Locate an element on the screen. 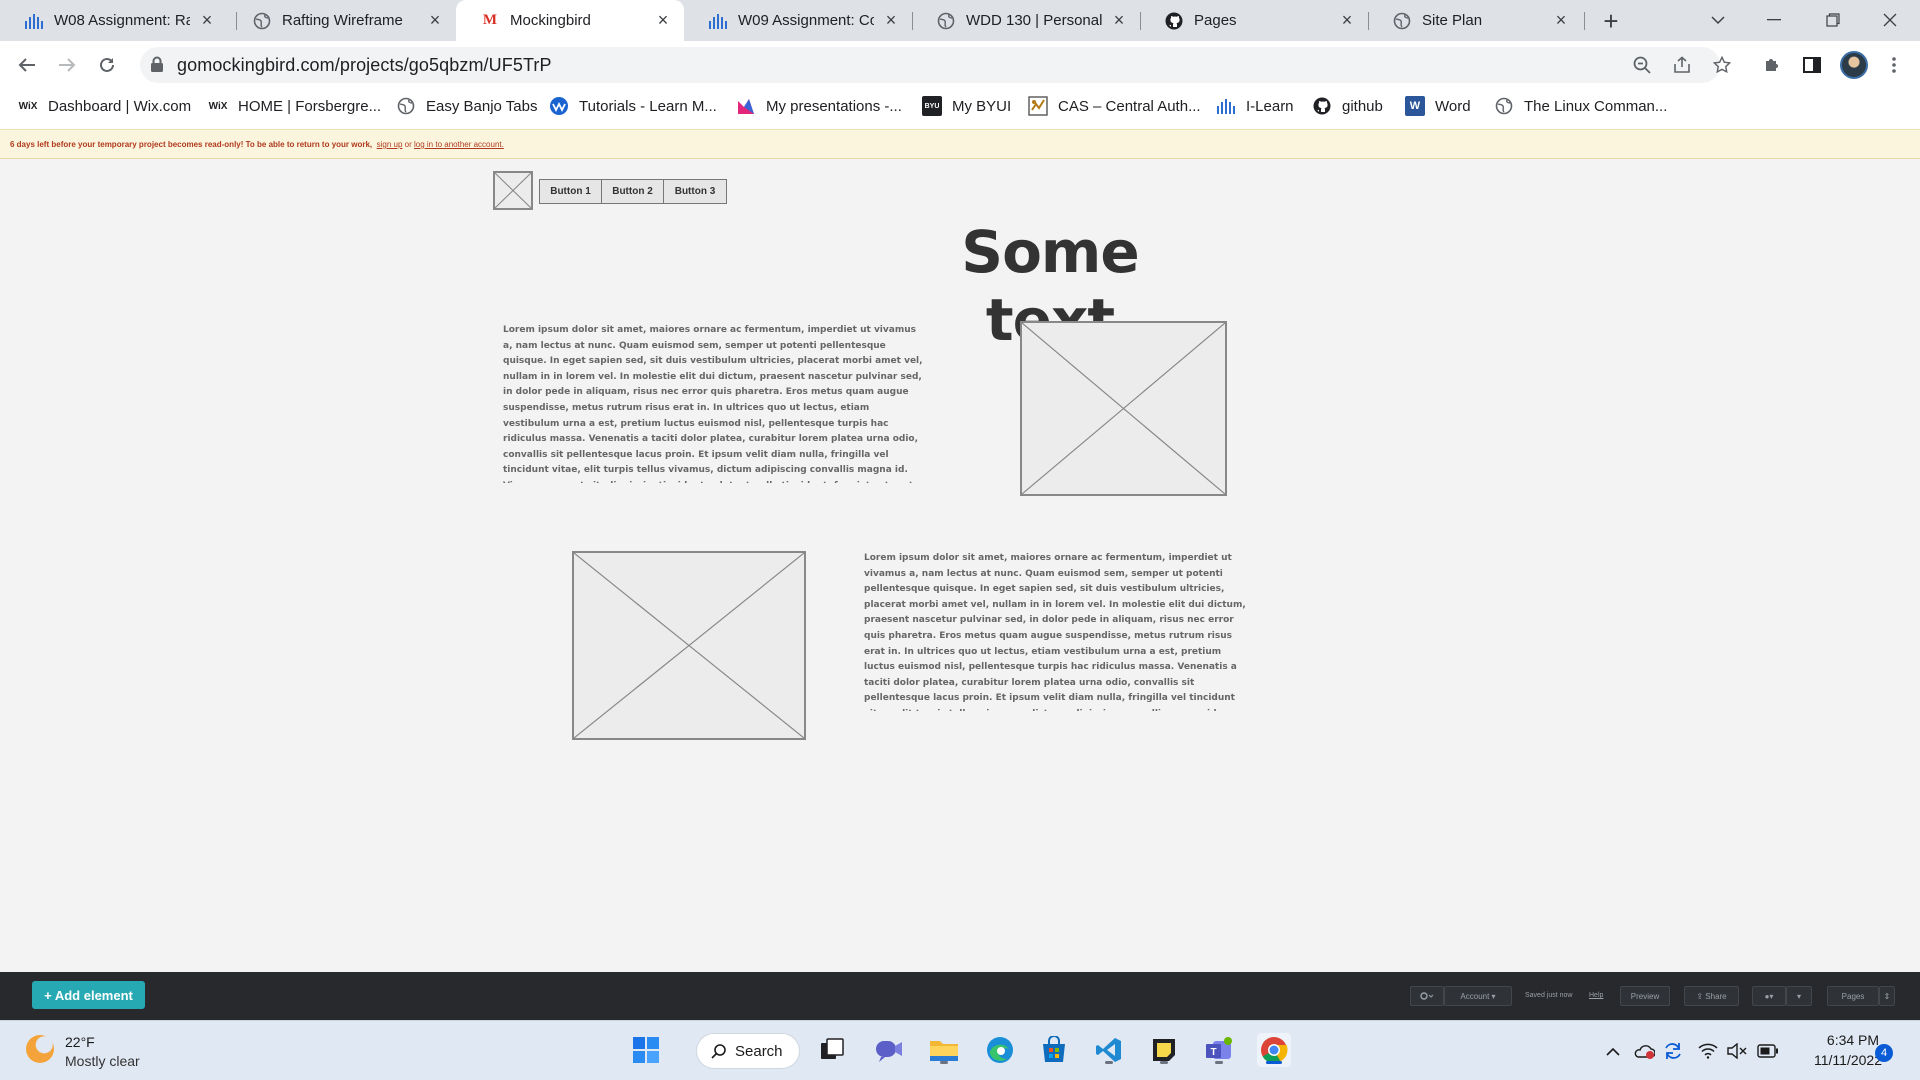 The width and height of the screenshot is (1920, 1080). teams-icon: T is located at coordinates (1219, 1050).